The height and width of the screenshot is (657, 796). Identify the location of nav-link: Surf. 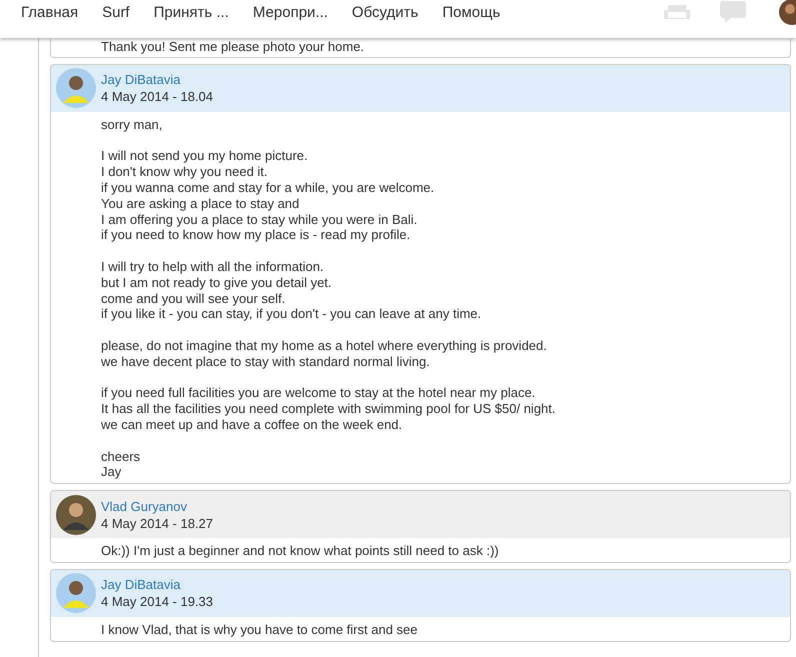
(116, 12).